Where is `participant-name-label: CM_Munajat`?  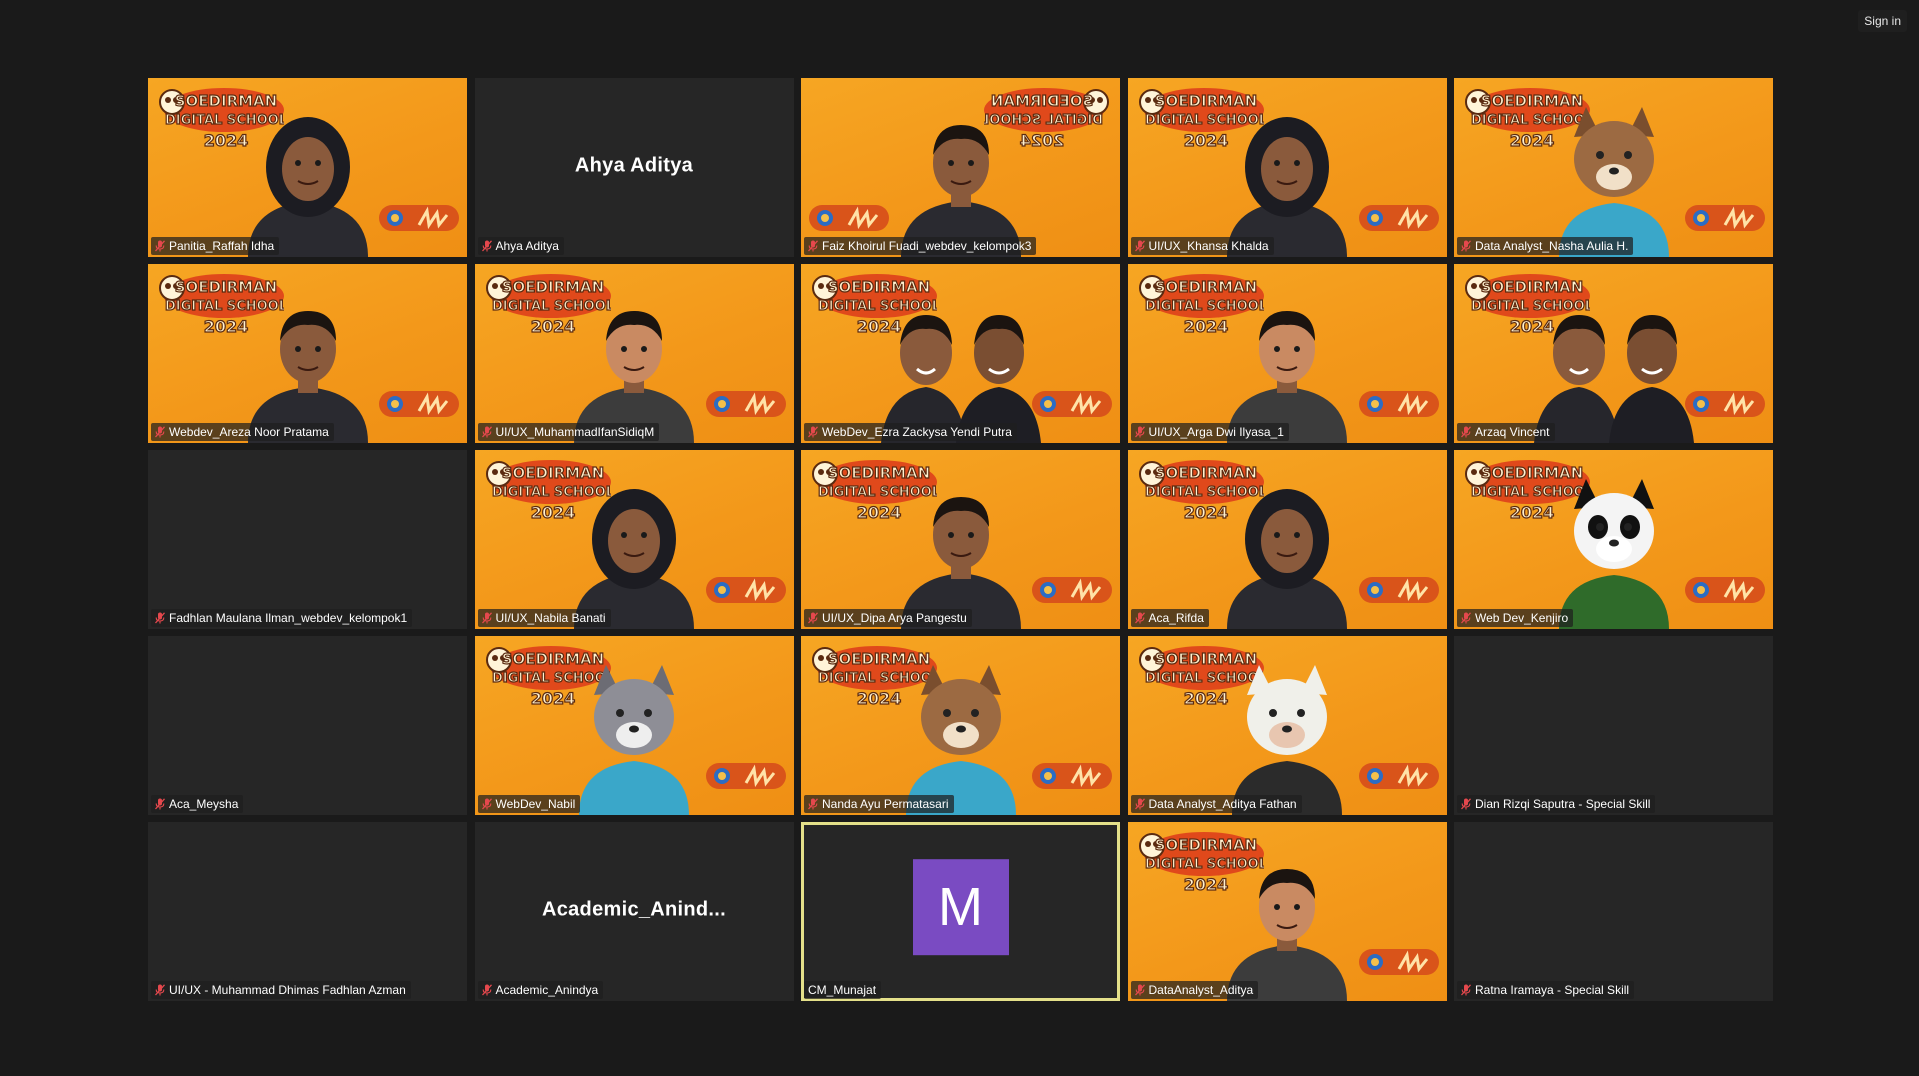
participant-name-label: CM_Munajat is located at coordinates (843, 990).